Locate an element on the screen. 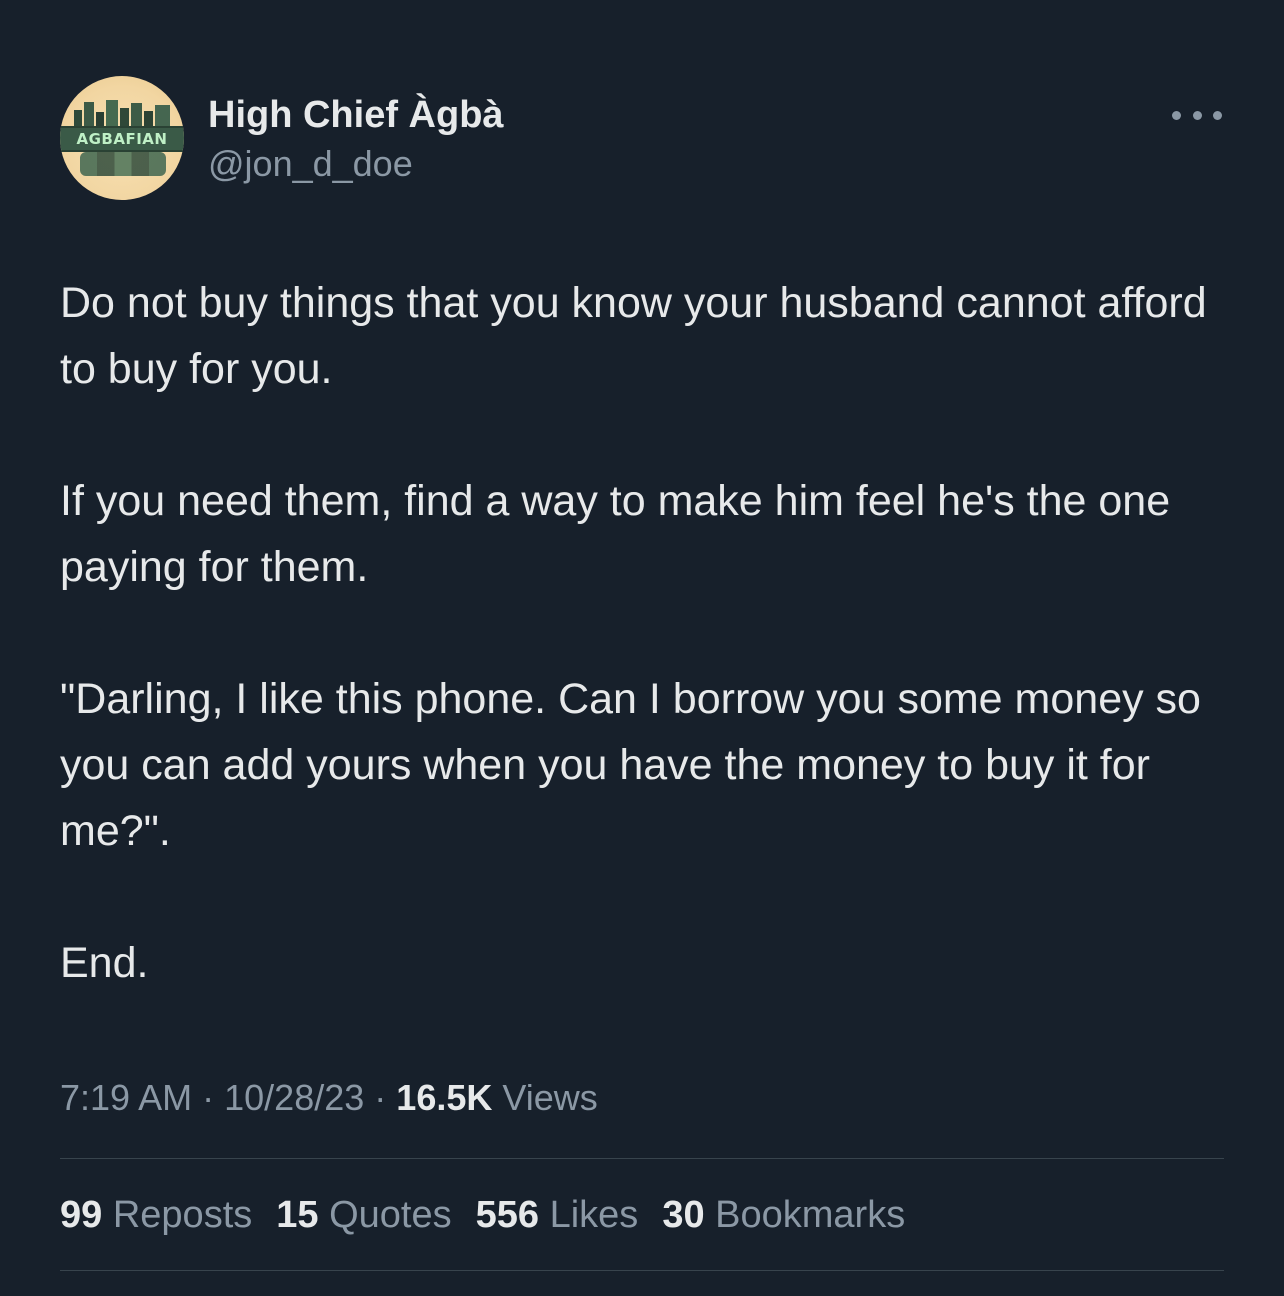  tweet-metadata: 7:19 AM · 10/28/23 · 16.5K Views is located at coordinates (329, 1098).